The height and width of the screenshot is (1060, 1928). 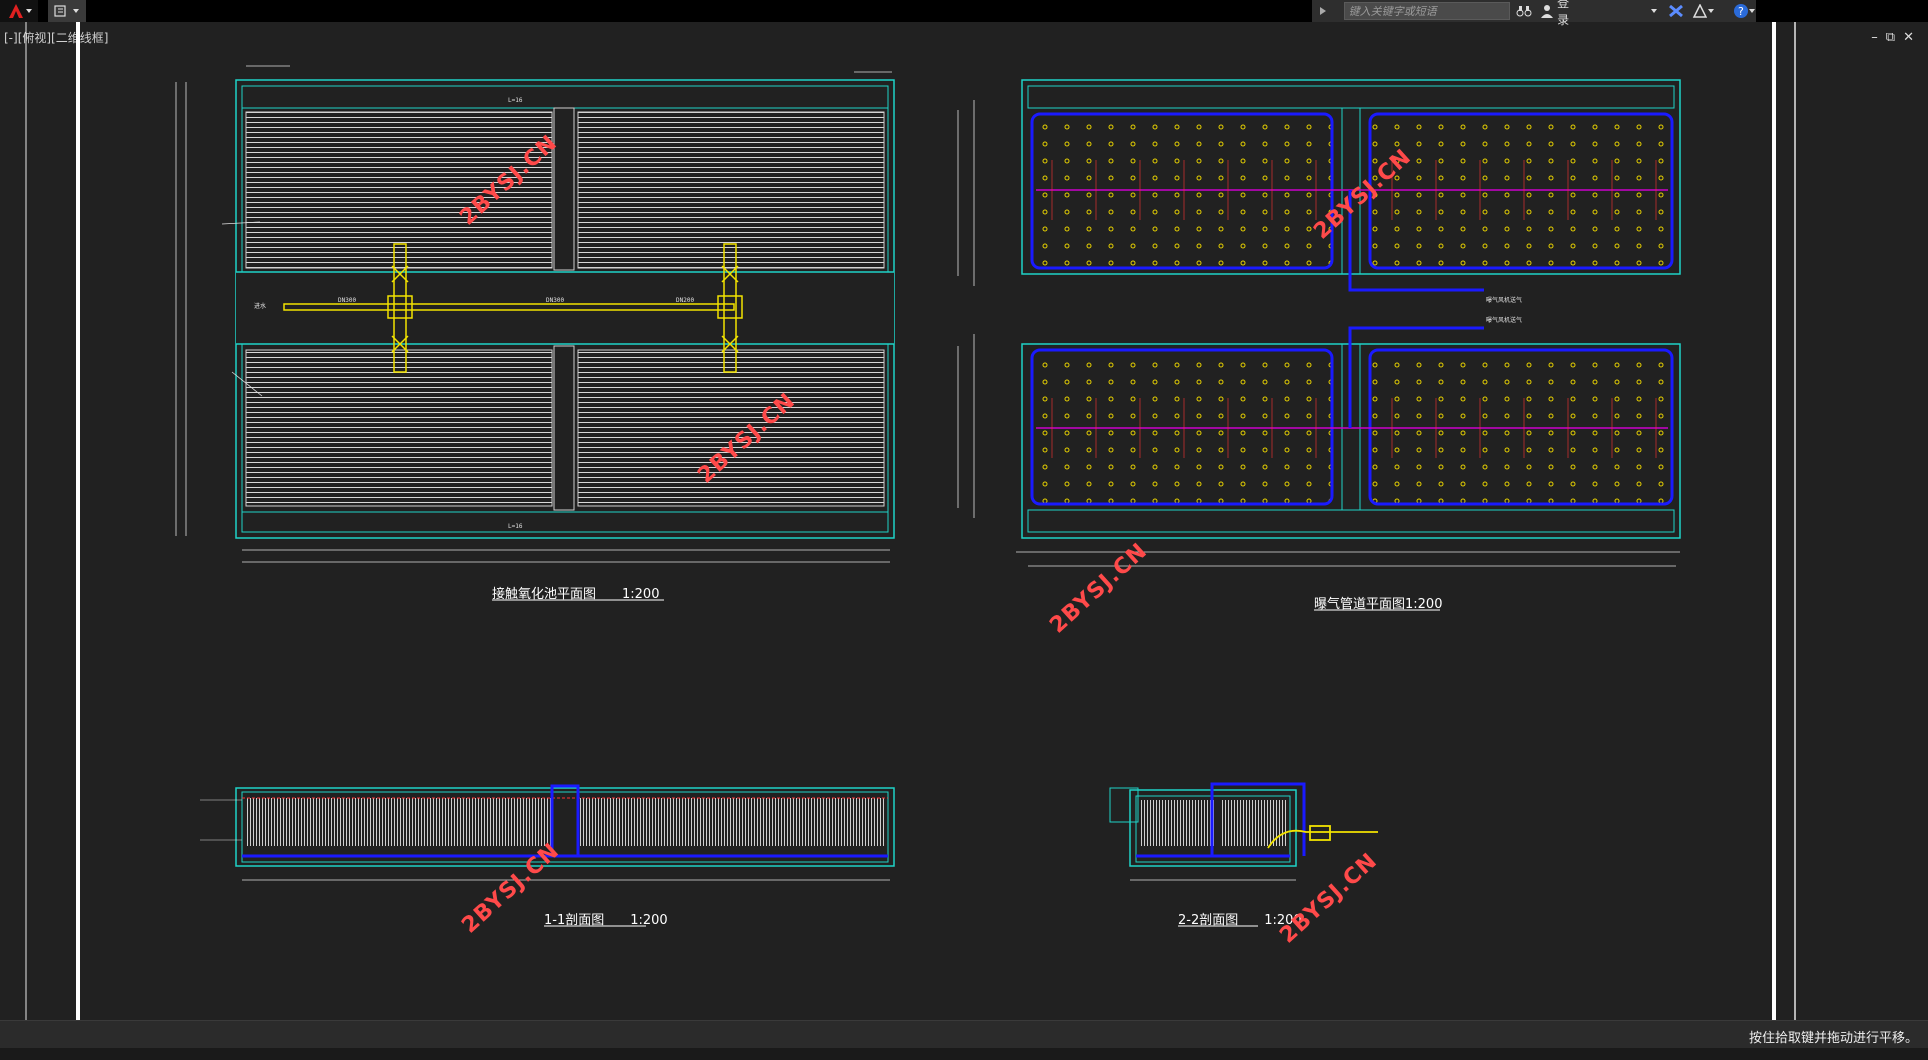 What do you see at coordinates (1833, 1038) in the screenshot?
I see `status-message: 按住拾取键并拖动进行平移。` at bounding box center [1833, 1038].